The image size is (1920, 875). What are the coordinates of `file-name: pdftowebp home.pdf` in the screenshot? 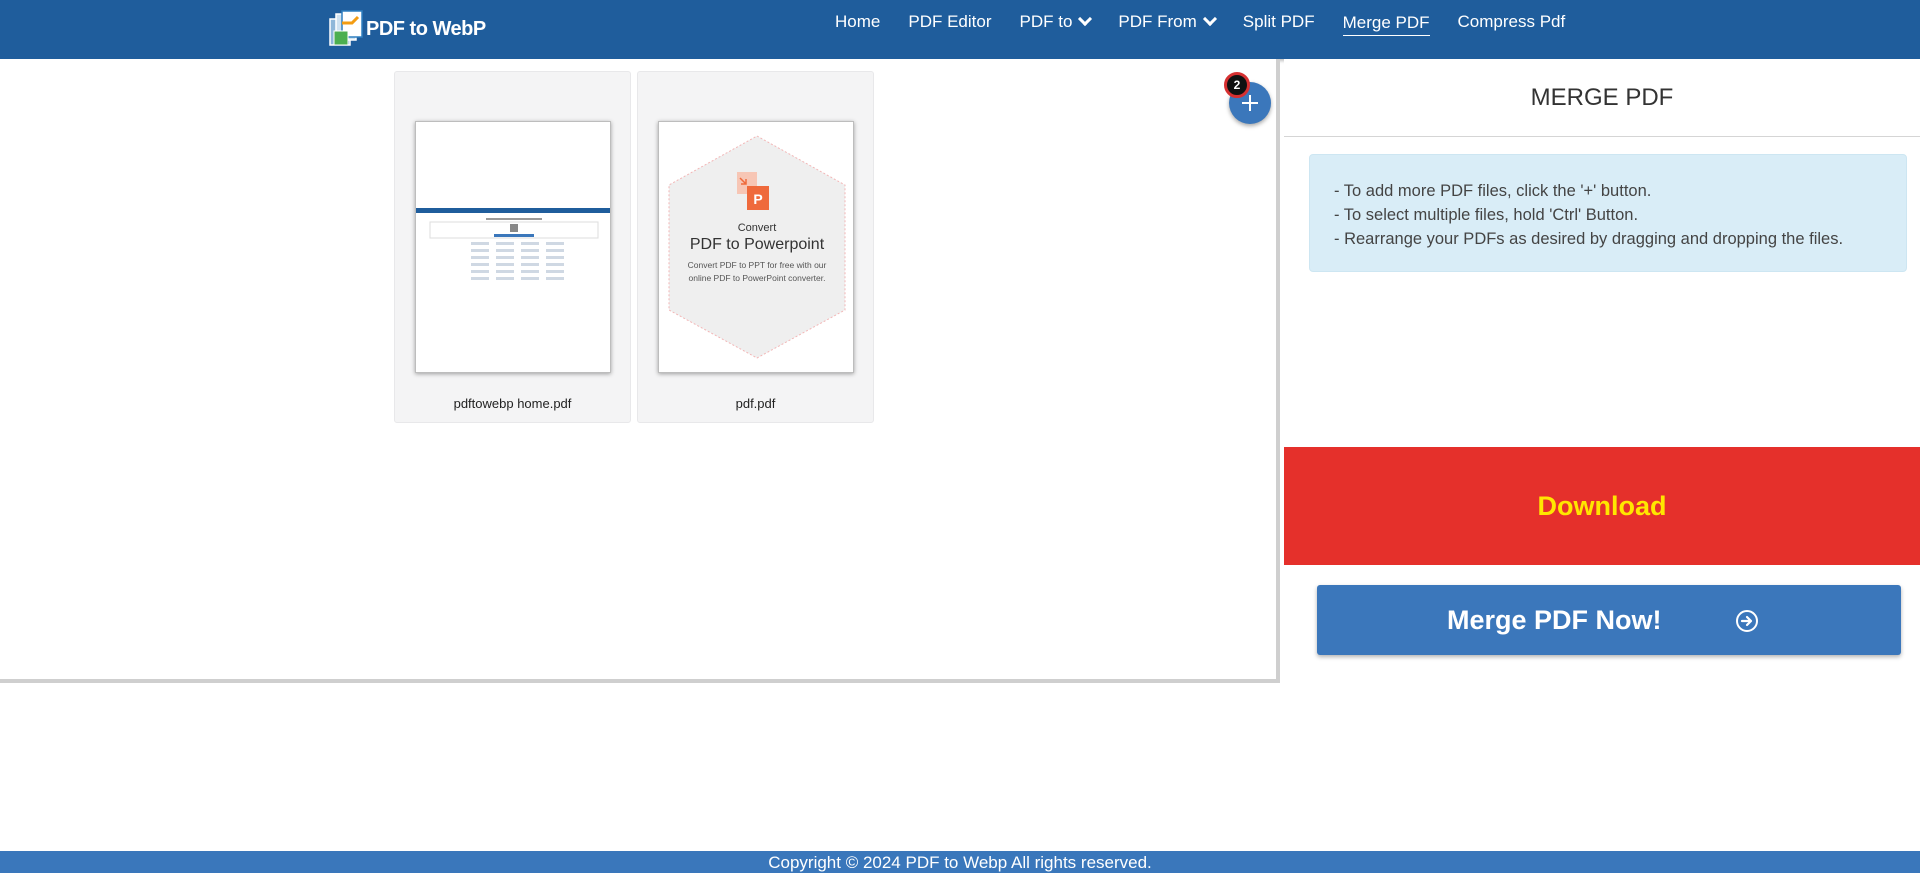 It's located at (512, 403).